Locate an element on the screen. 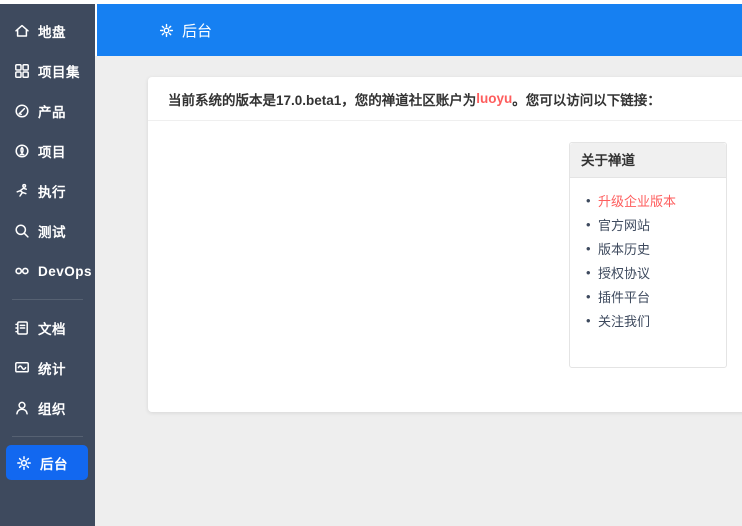  list-item: • 授权协议 is located at coordinates (648, 272).